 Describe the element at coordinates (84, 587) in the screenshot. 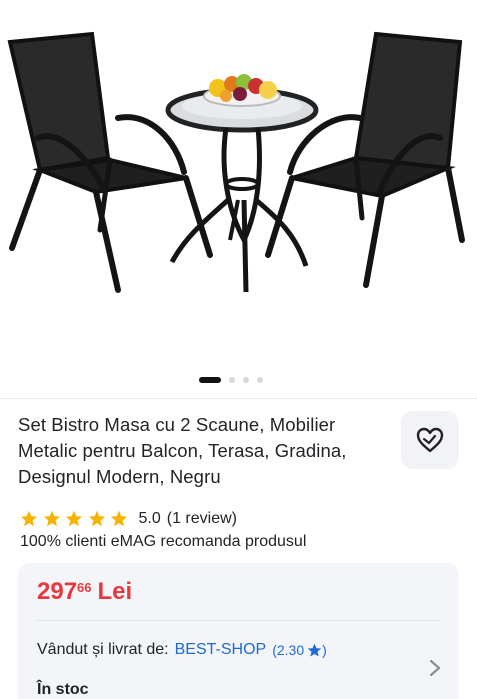

I see `price-decimals: 66` at that location.